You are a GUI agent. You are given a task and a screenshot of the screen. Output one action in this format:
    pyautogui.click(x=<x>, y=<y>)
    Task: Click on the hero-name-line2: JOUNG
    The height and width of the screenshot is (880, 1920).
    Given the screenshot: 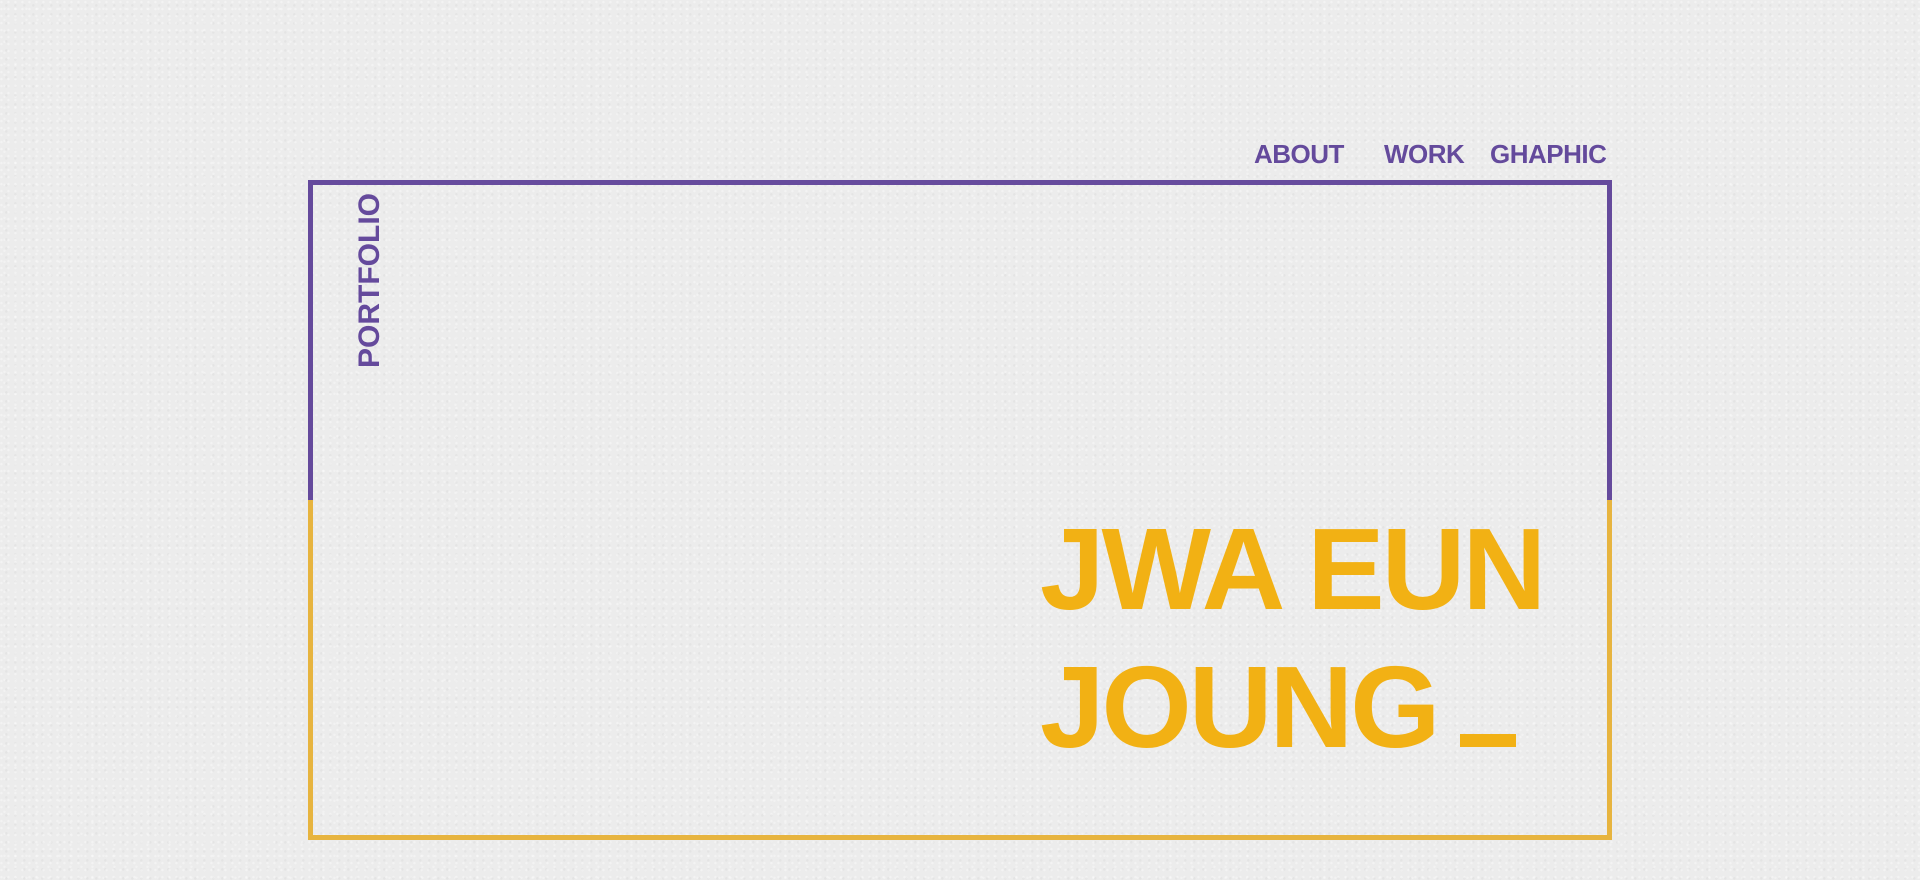 What is the action you would take?
    pyautogui.click(x=1310, y=707)
    